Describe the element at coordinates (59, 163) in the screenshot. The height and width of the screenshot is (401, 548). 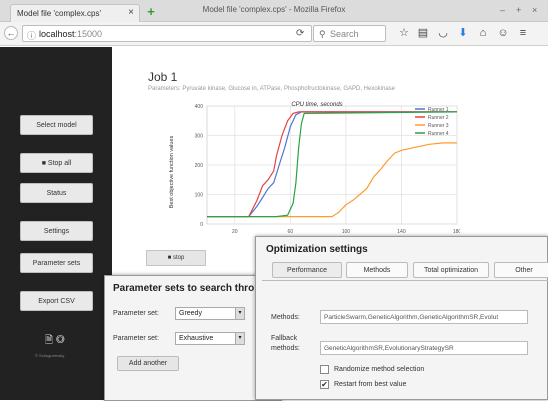
I see `stop-all-label: Stop all` at that location.